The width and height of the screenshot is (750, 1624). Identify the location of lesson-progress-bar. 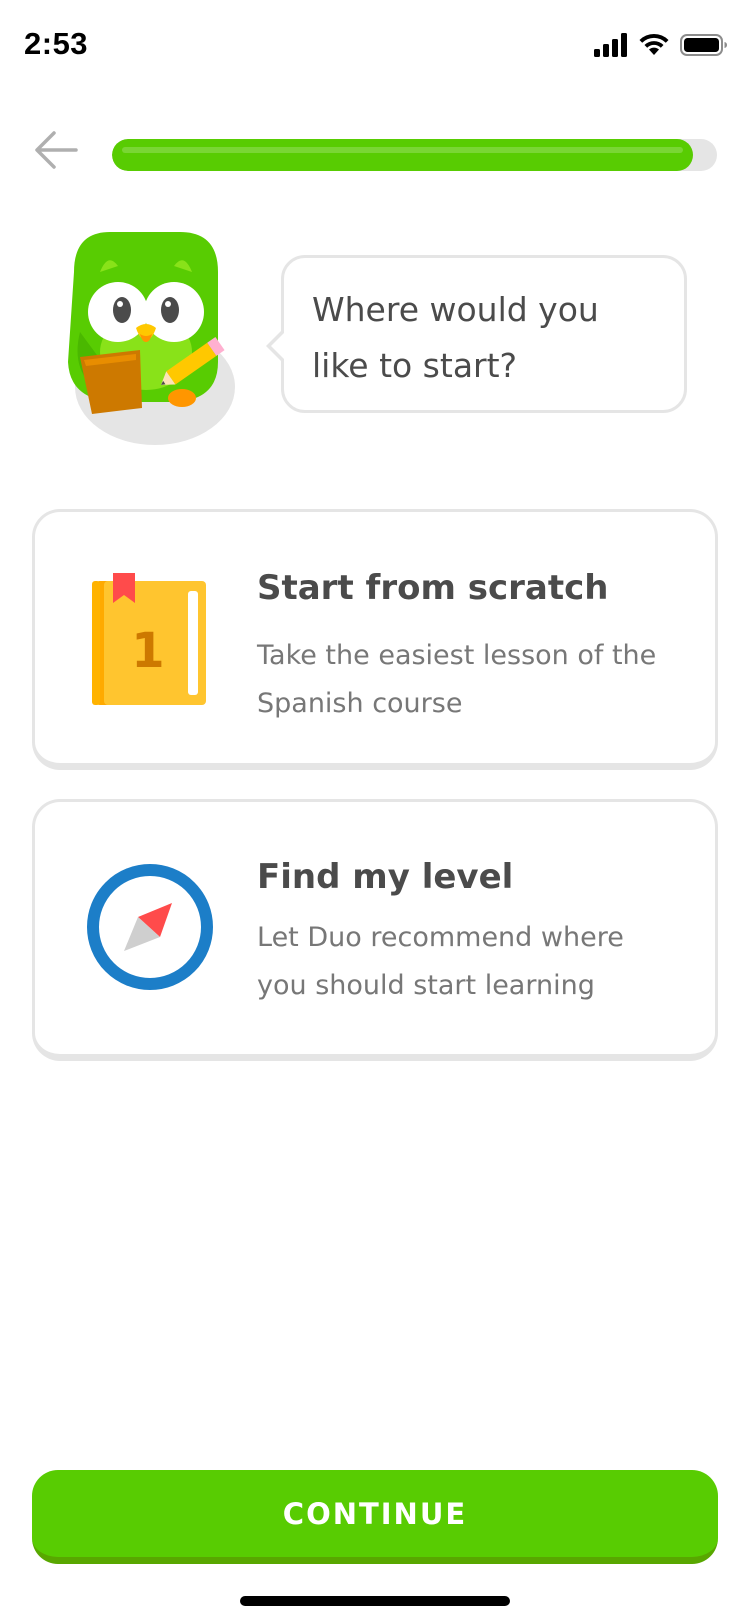
(414, 155).